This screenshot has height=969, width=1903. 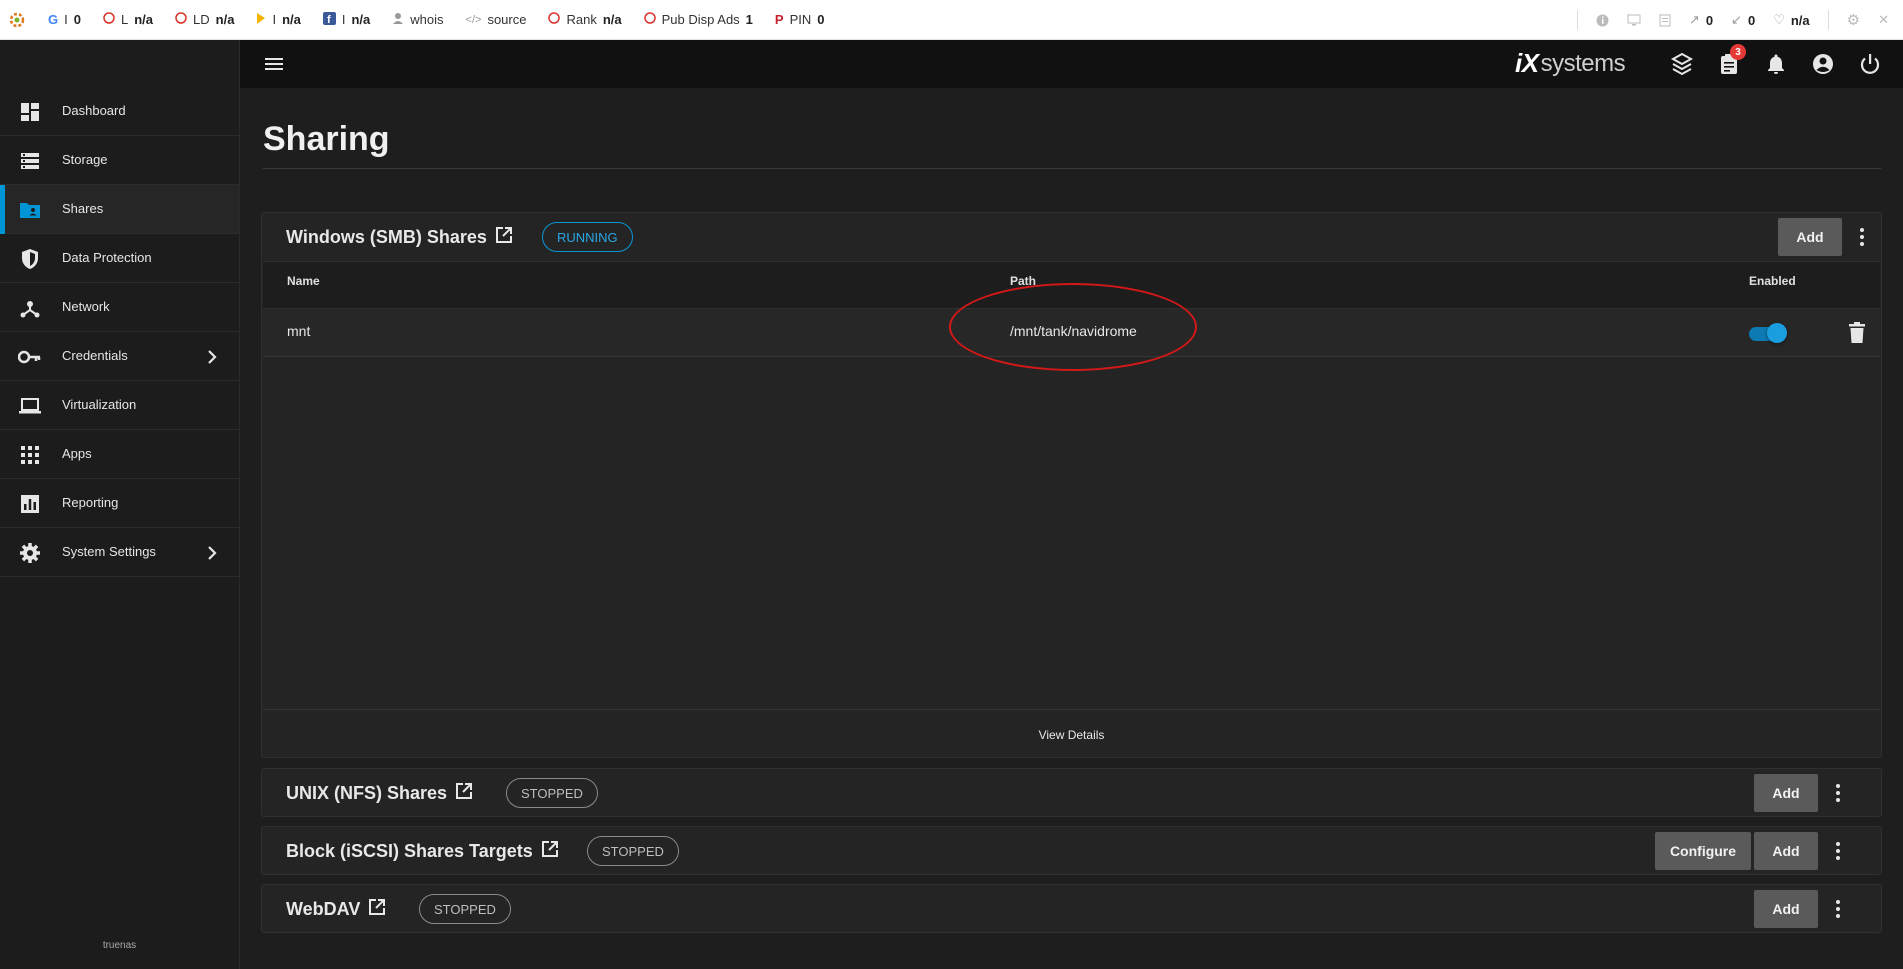 What do you see at coordinates (119, 111) in the screenshot?
I see `sidebar-item-dashboard: Dashboard` at bounding box center [119, 111].